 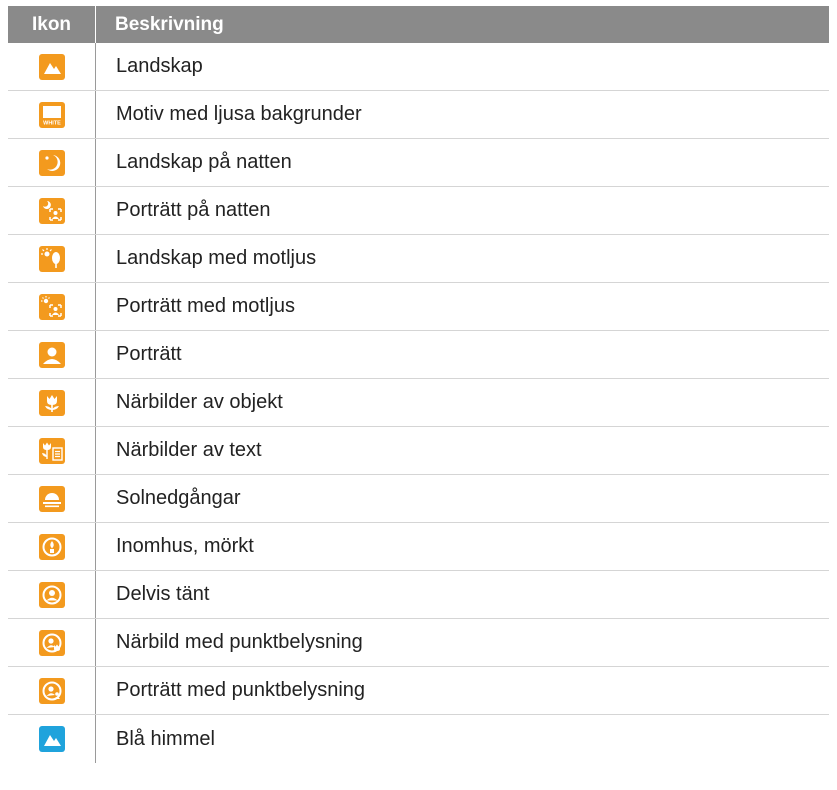 What do you see at coordinates (418, 739) in the screenshot?
I see `table-row: Blå himmel` at bounding box center [418, 739].